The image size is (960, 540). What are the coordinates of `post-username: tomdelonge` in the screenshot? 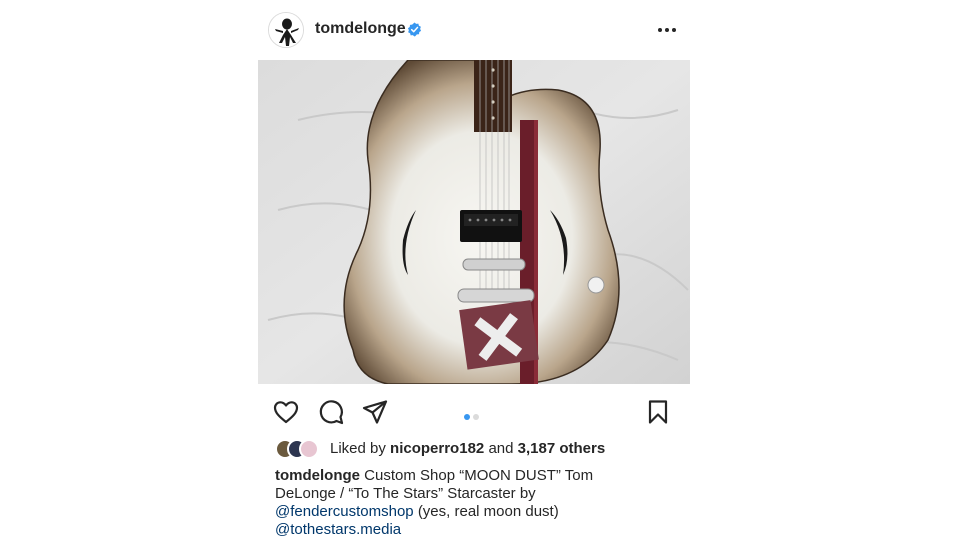 It's located at (360, 29).